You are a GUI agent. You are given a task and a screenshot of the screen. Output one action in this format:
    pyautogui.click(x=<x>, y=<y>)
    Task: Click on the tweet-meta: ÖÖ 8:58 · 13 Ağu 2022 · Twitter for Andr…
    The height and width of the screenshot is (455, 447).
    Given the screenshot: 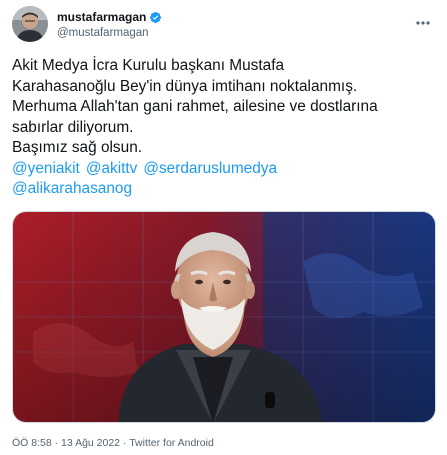 What is the action you would take?
    pyautogui.click(x=113, y=443)
    